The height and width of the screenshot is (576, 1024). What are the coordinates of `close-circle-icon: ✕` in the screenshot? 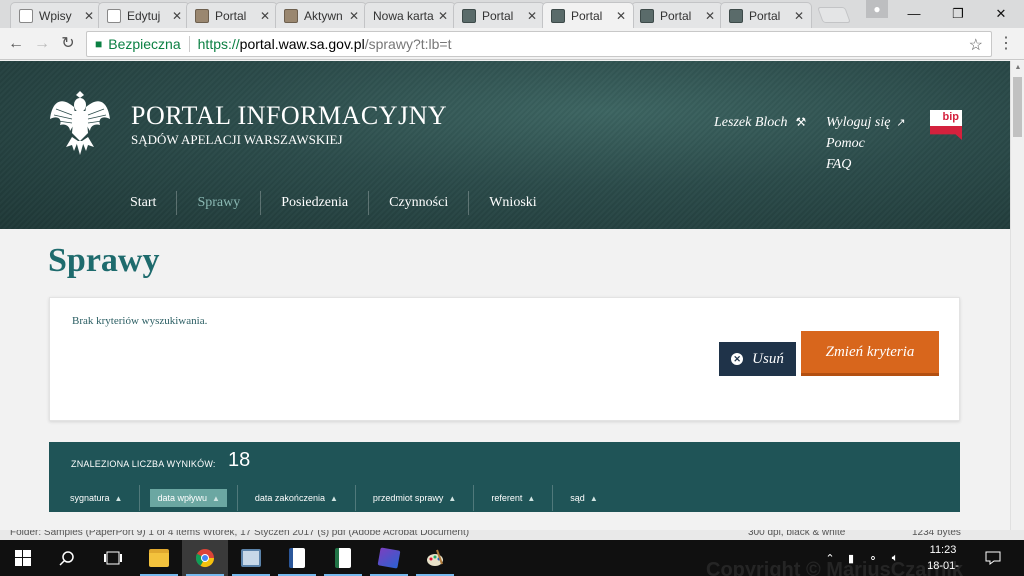 It's located at (737, 359).